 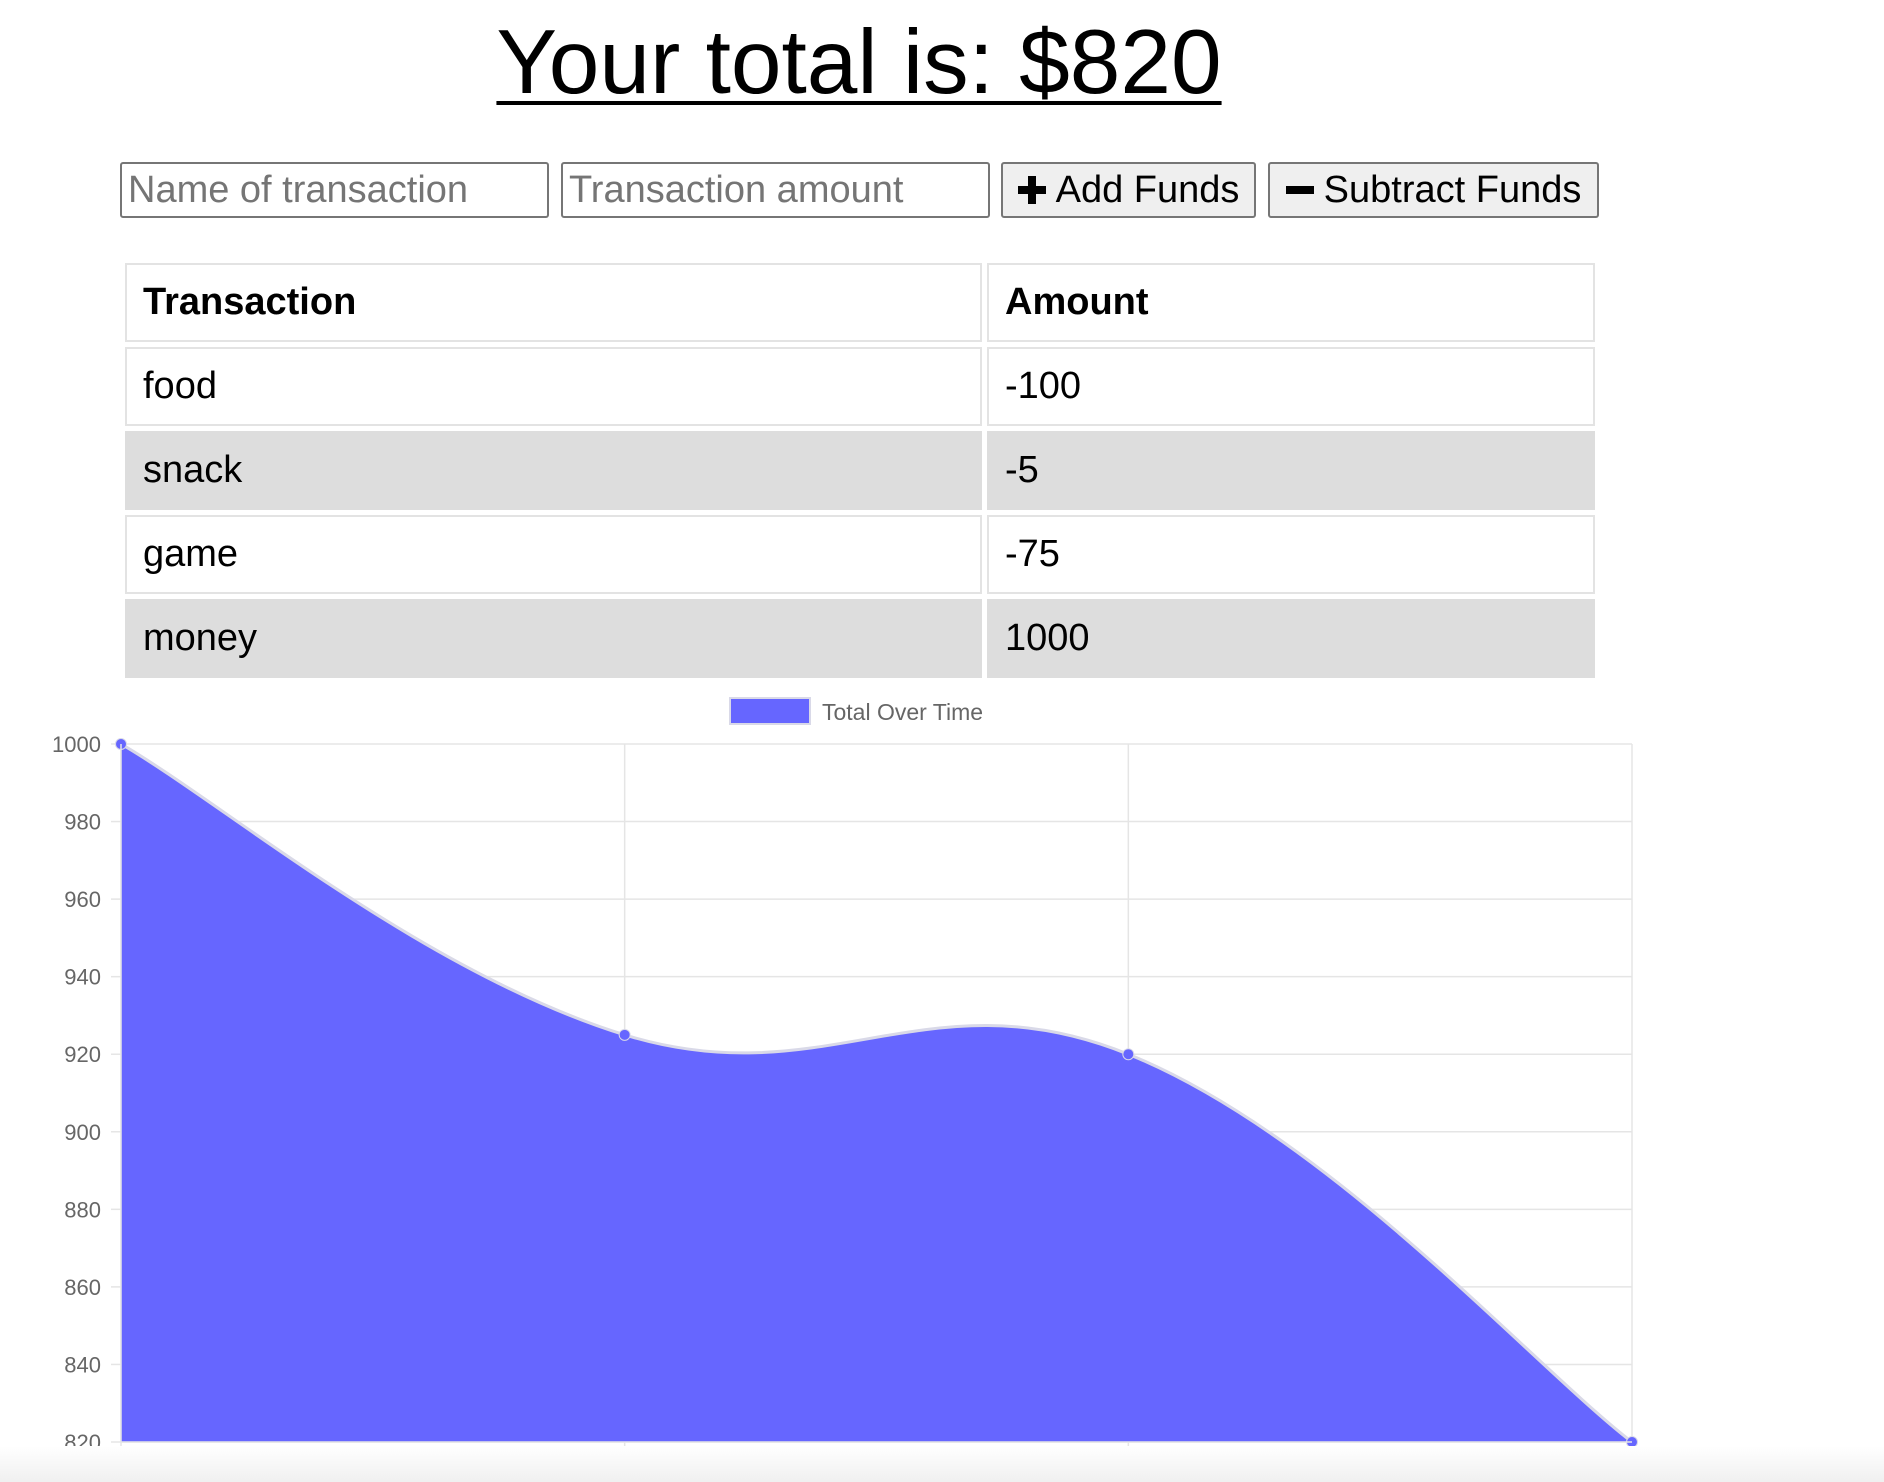 I want to click on subtract-funds-button: Subtract Funds, so click(x=1433, y=190).